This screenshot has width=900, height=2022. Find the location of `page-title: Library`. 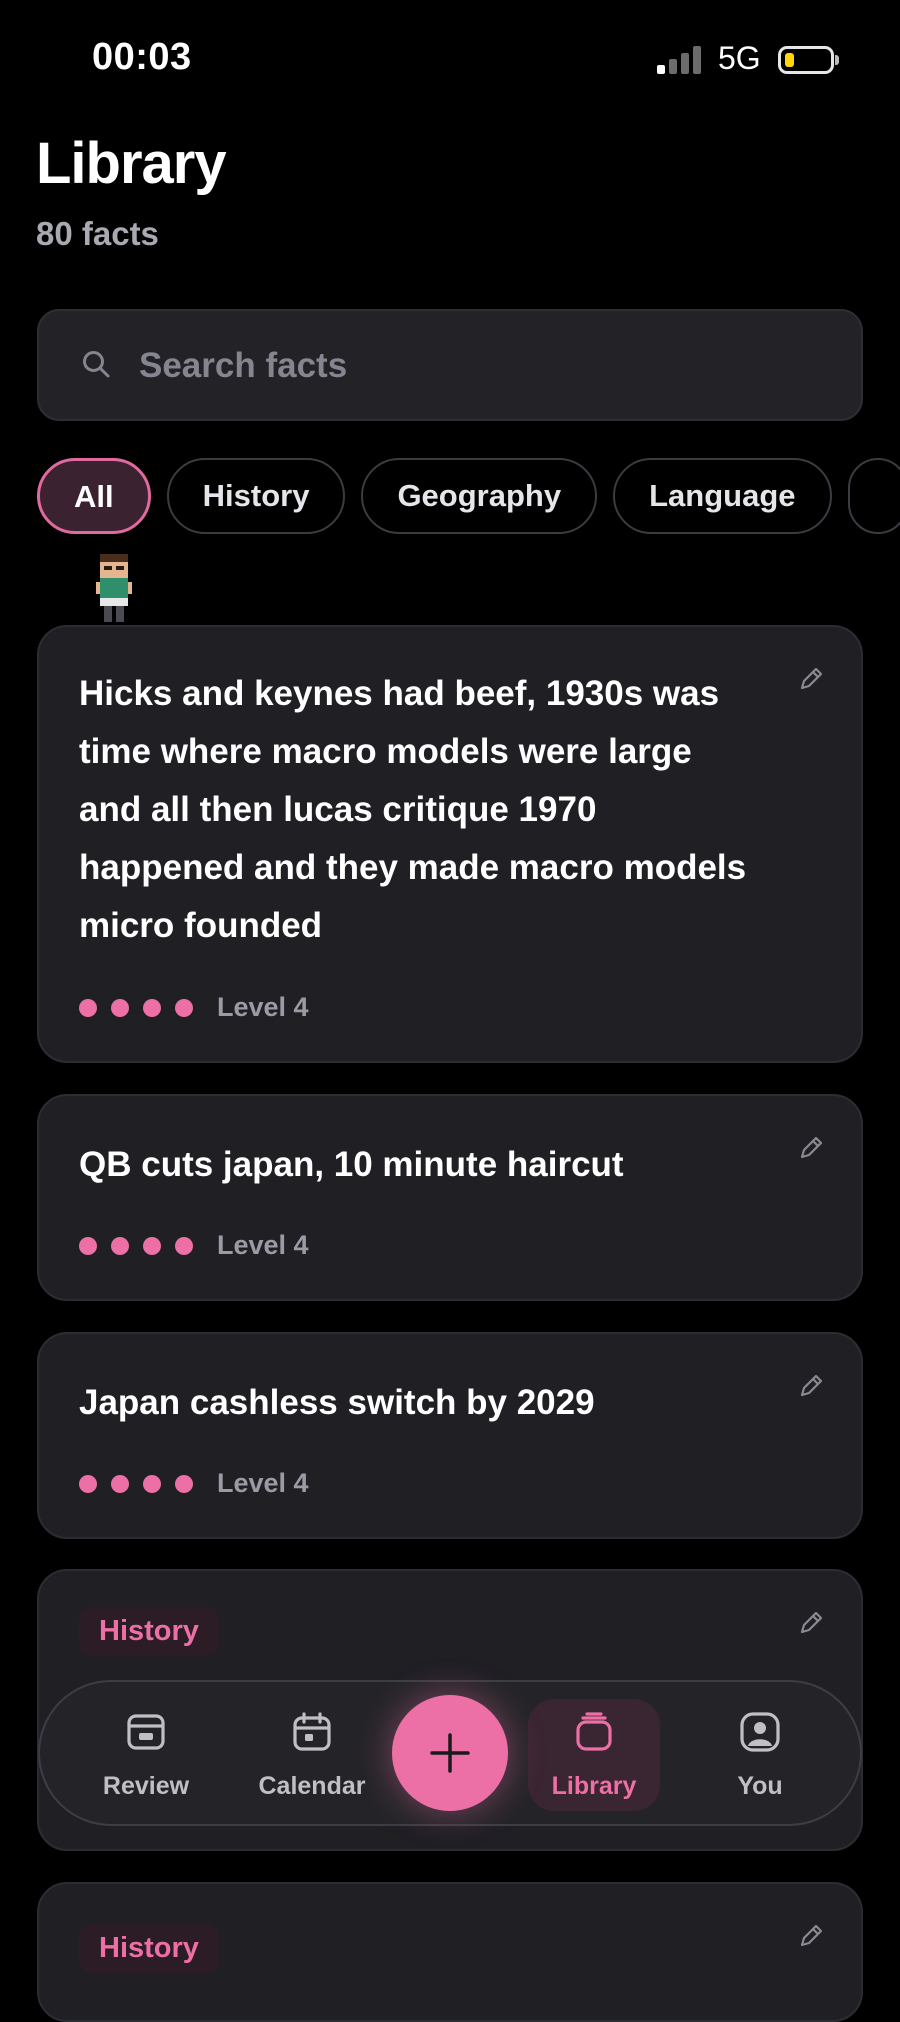

page-title: Library is located at coordinates (131, 163).